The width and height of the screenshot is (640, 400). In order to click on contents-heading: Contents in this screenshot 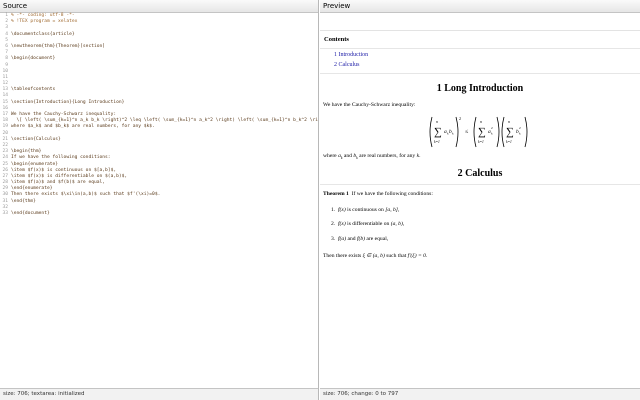, I will do `click(336, 39)`.